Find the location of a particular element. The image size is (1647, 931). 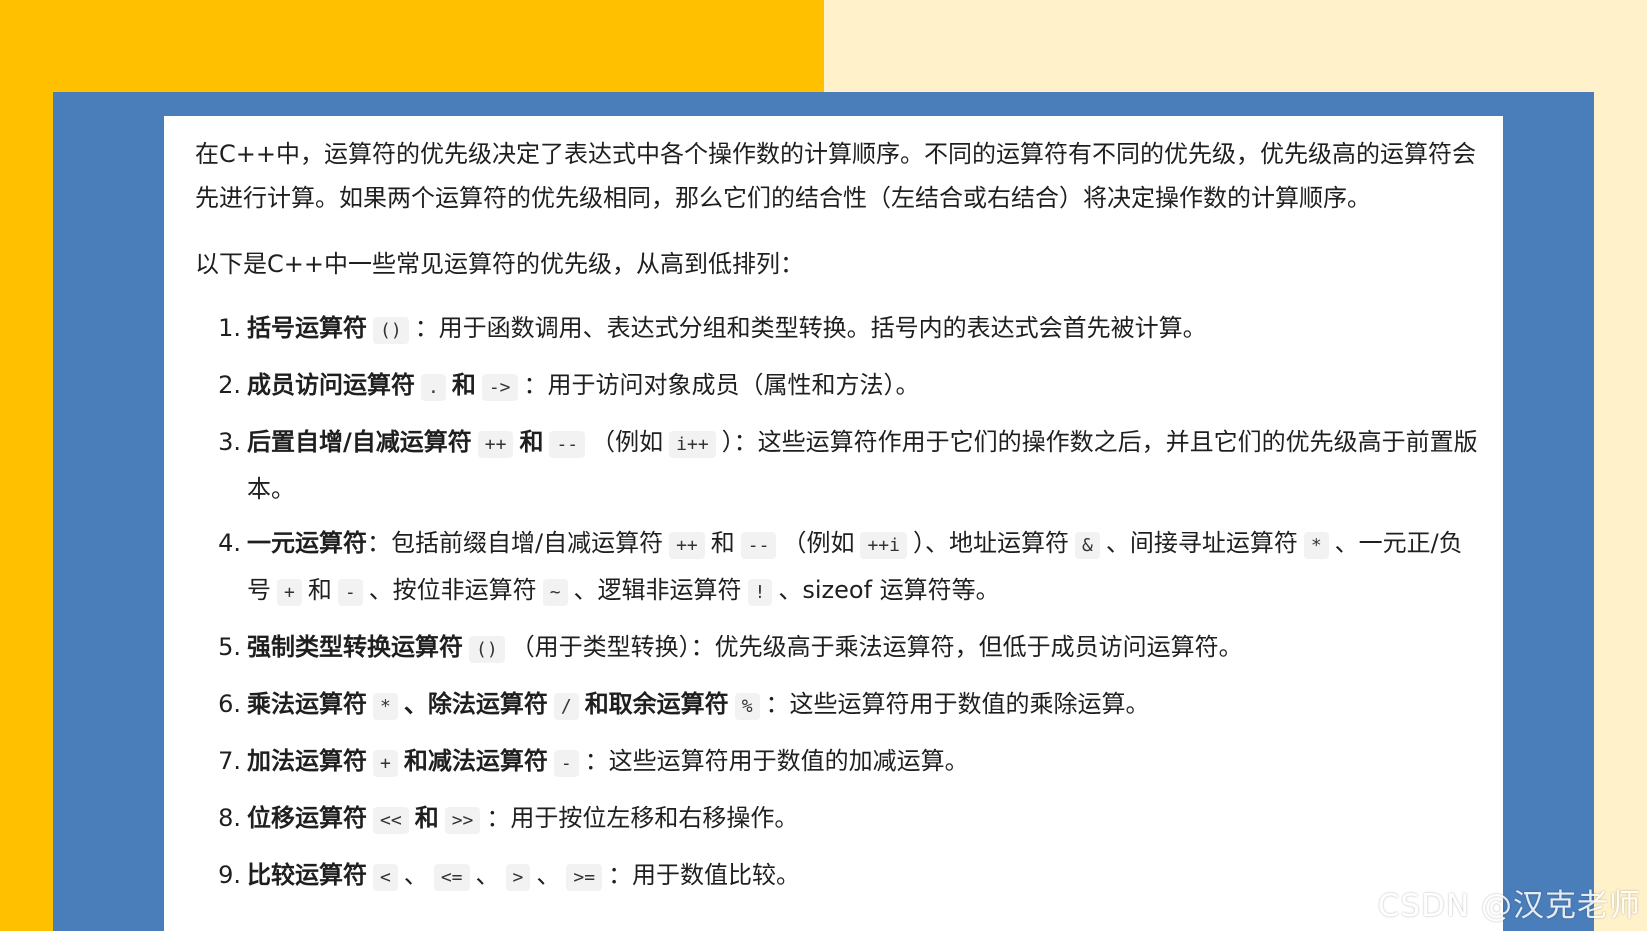

operator-name: 强制类型转换运算符 is located at coordinates (355, 647).